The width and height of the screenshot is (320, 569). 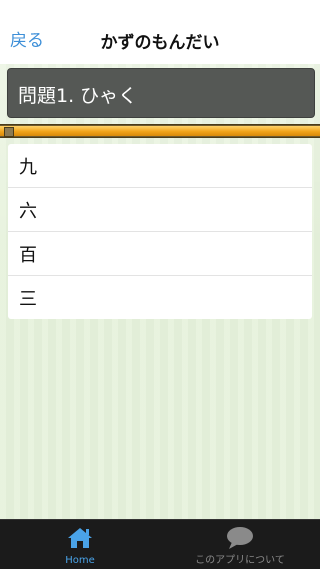 What do you see at coordinates (160, 43) in the screenshot?
I see `page-title: かずのもんだい` at bounding box center [160, 43].